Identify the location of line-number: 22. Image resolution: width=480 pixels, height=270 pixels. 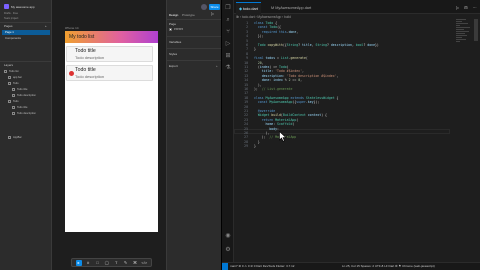
(246, 115).